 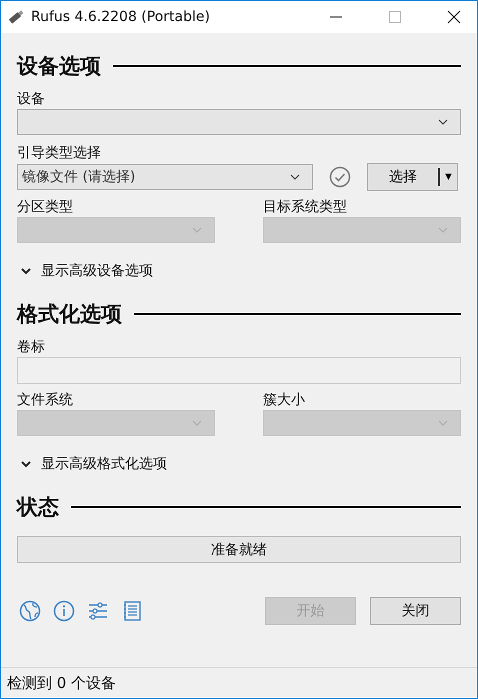 What do you see at coordinates (69, 314) in the screenshot?
I see `section-heading: 格式化选项` at bounding box center [69, 314].